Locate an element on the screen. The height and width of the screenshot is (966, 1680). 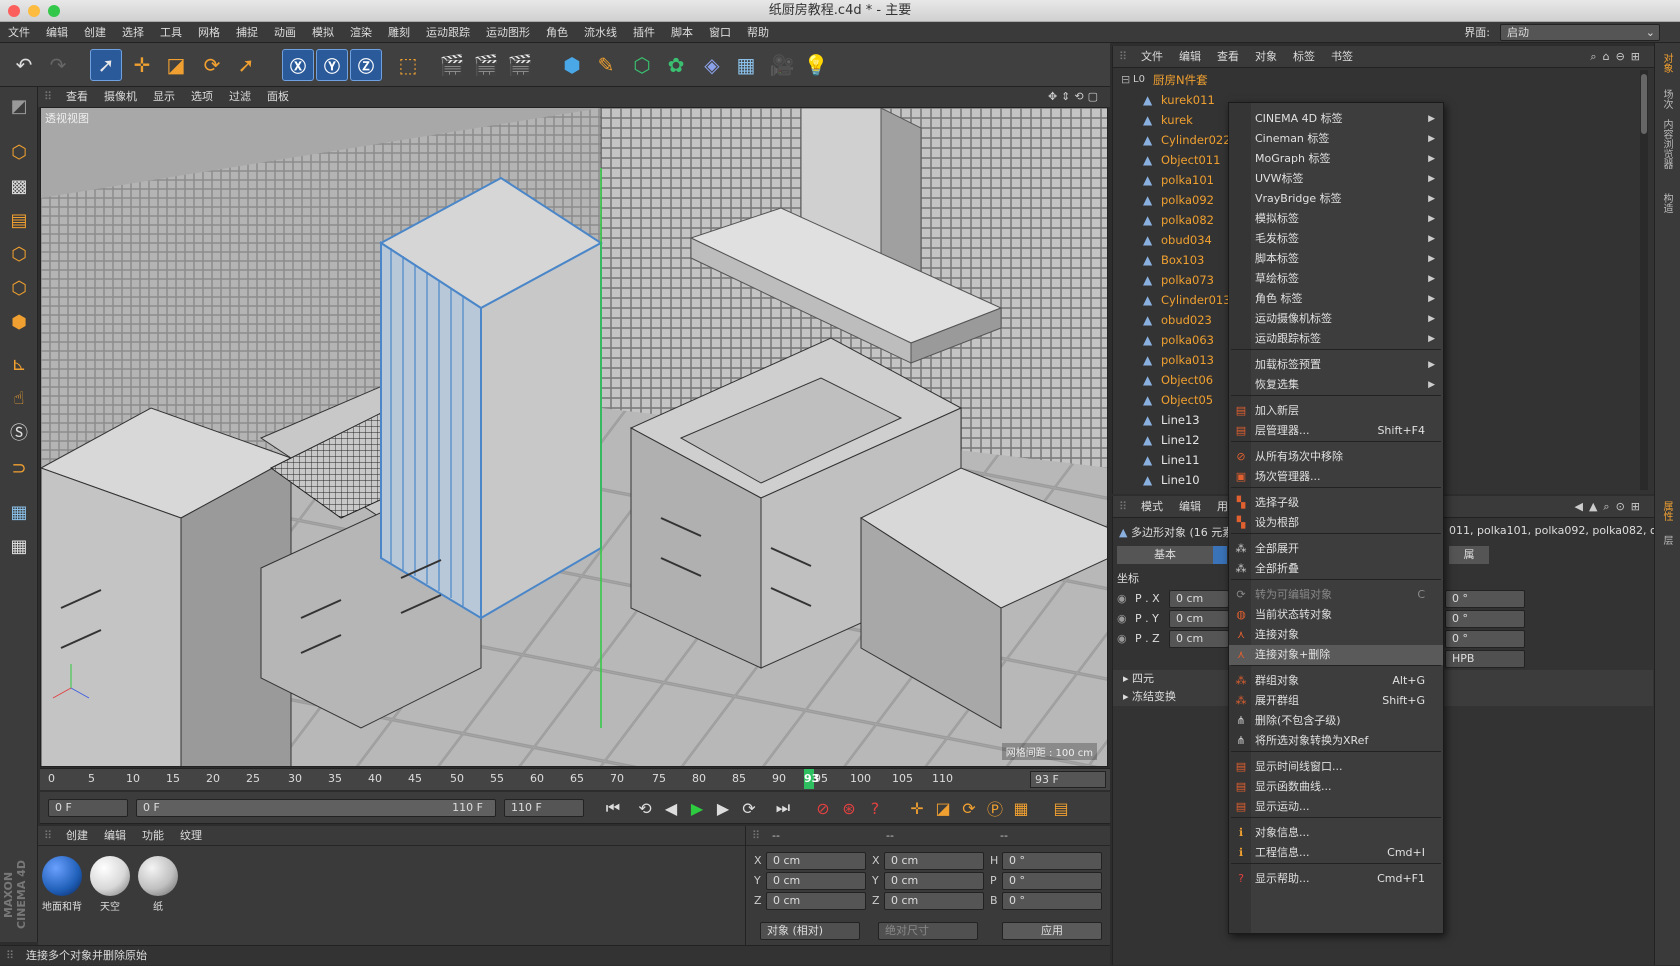
minimize-window-button is located at coordinates (34, 11).